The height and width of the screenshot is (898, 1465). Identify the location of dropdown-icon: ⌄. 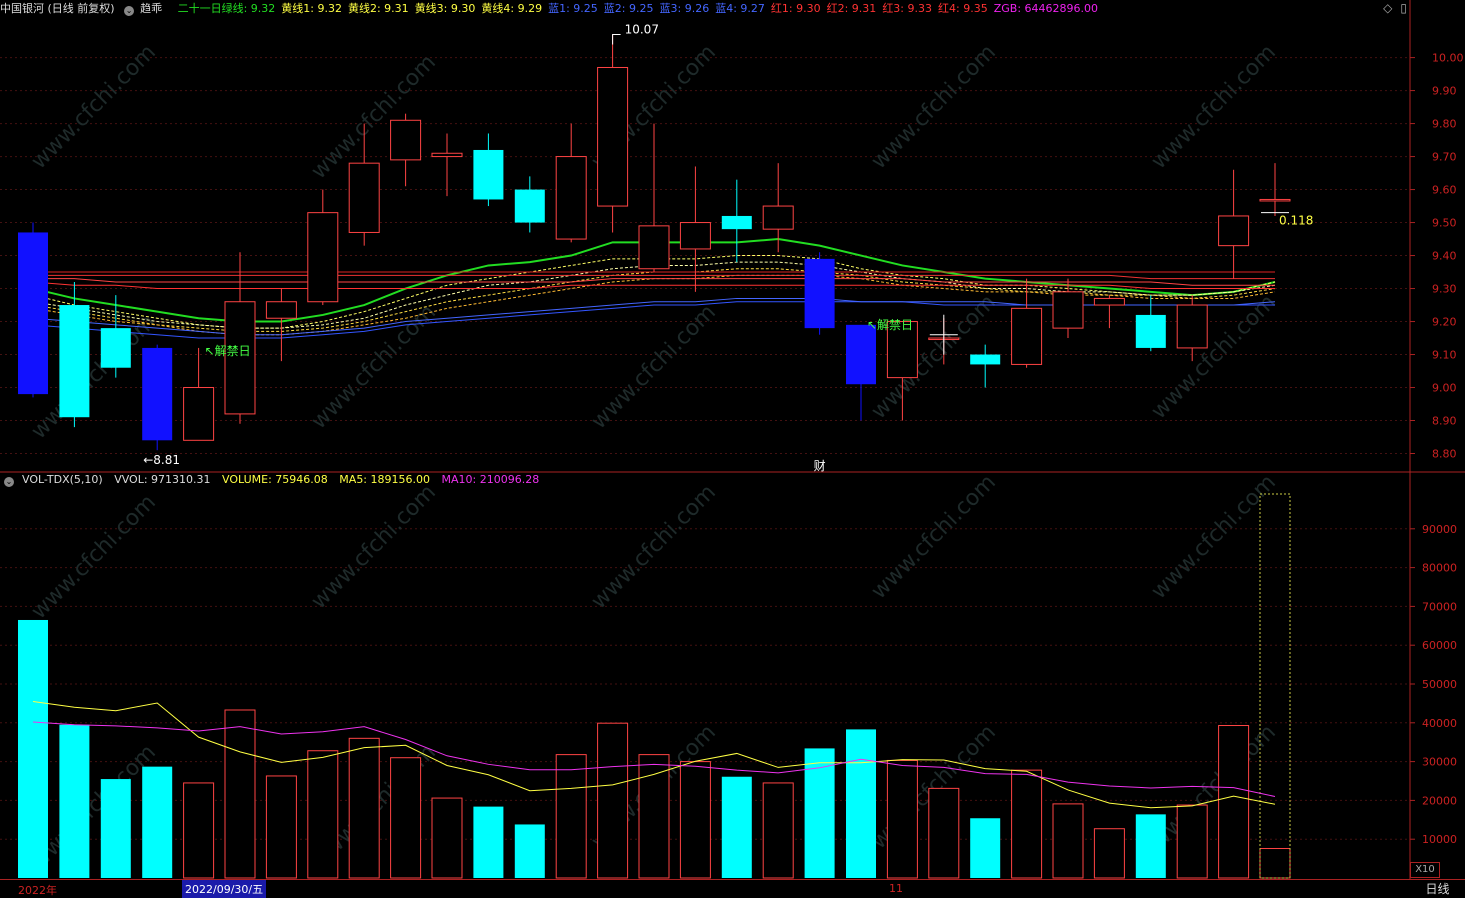
(129, 11).